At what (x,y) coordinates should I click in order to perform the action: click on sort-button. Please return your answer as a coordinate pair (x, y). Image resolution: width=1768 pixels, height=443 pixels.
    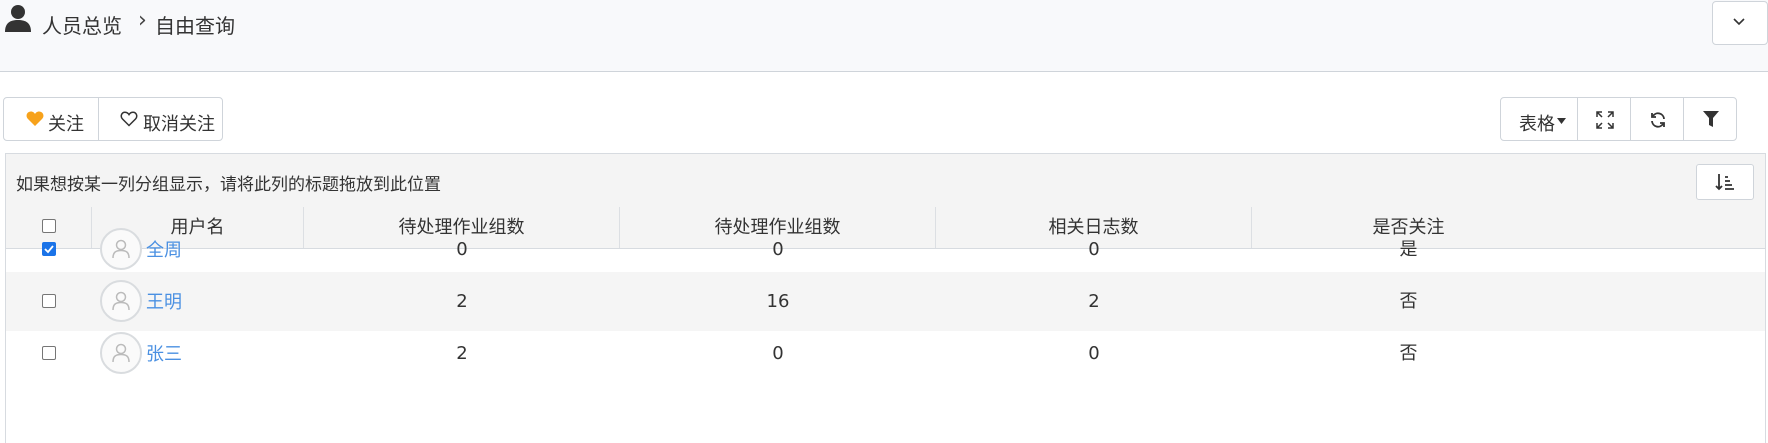
    Looking at the image, I should click on (1725, 182).